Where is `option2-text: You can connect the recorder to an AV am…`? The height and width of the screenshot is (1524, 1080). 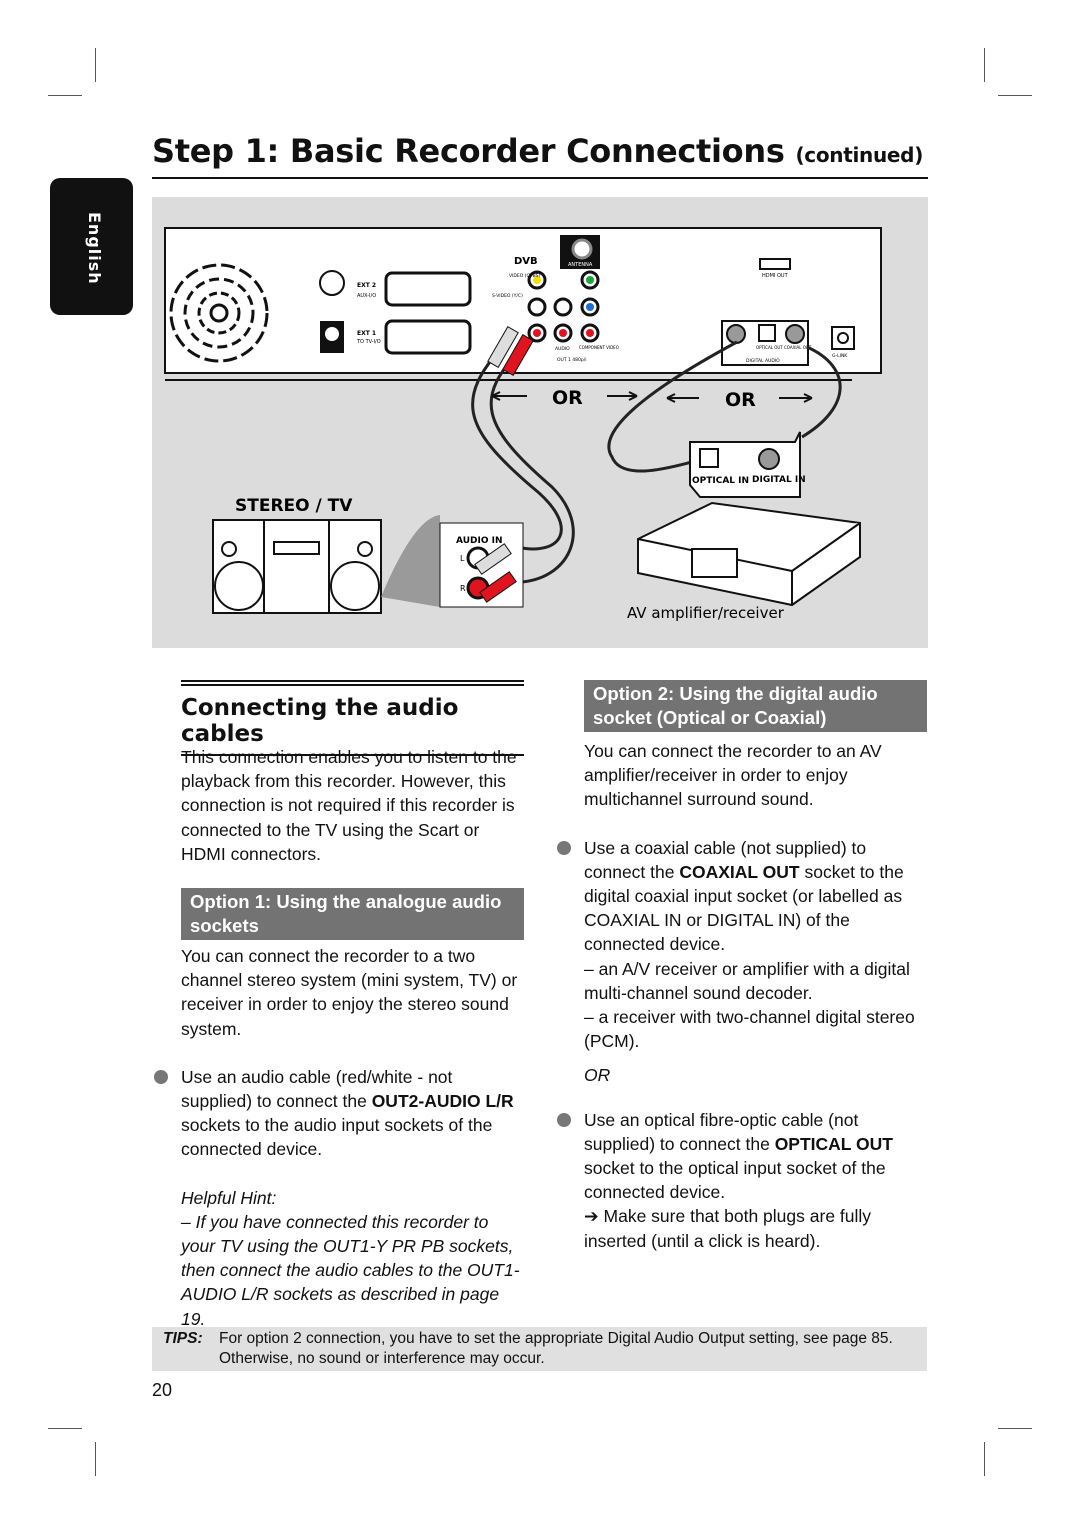
option2-text: You can connect the recorder to an AV am… is located at coordinates (733, 775).